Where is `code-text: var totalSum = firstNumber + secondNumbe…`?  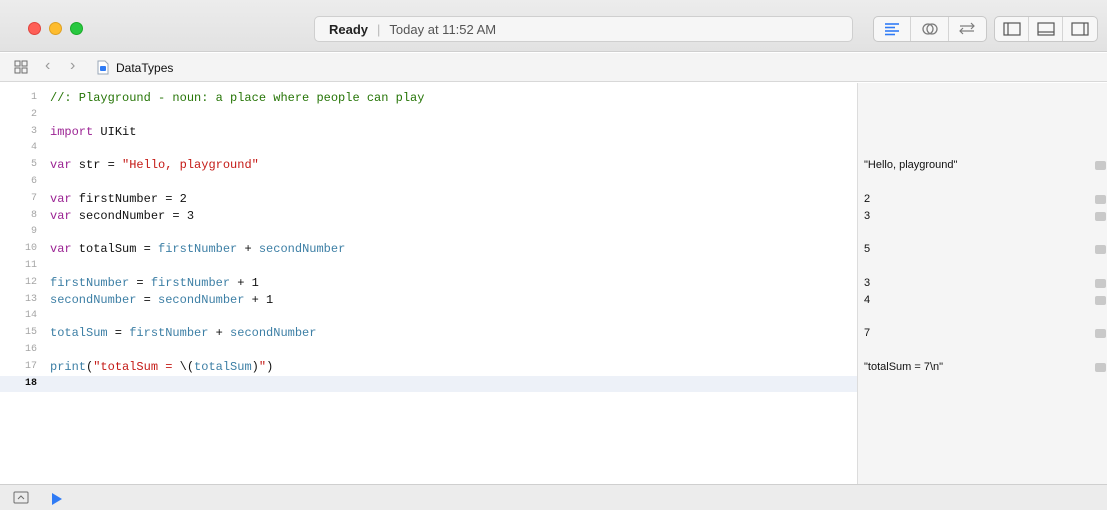
code-text: var totalSum = firstNumber + secondNumbe… is located at coordinates (197, 249).